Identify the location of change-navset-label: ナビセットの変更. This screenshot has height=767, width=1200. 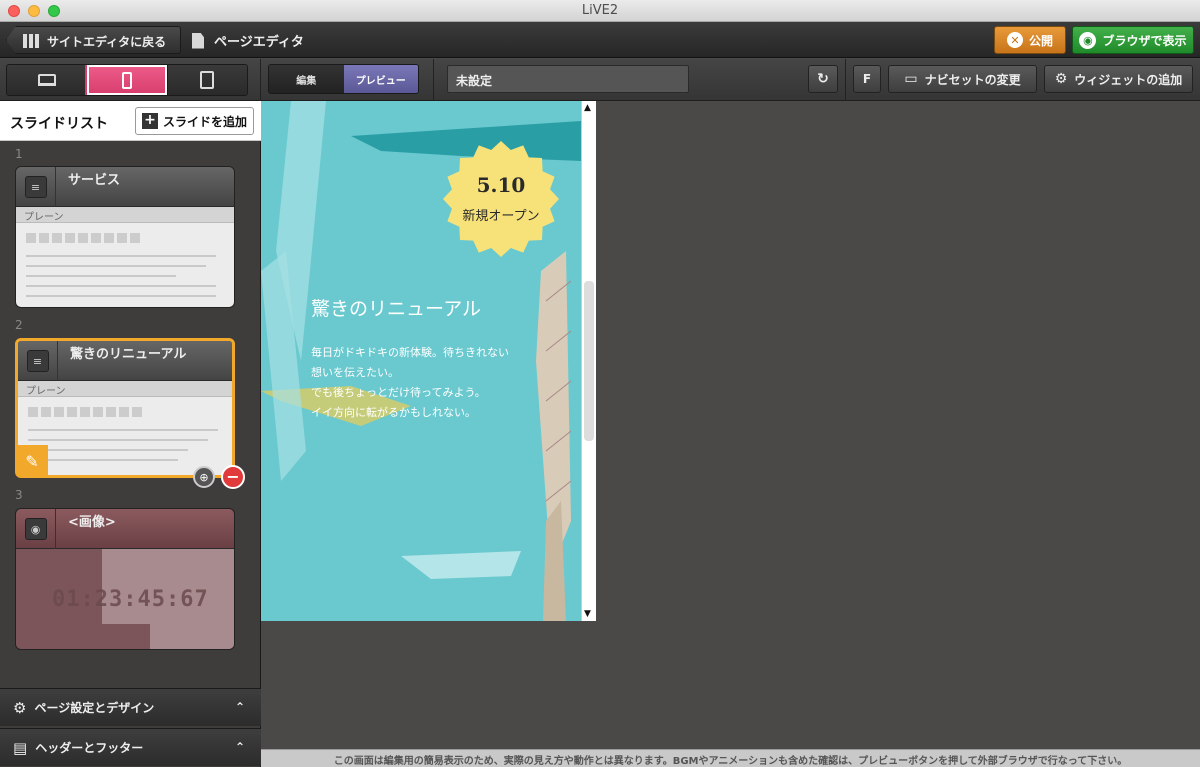
(972, 79).